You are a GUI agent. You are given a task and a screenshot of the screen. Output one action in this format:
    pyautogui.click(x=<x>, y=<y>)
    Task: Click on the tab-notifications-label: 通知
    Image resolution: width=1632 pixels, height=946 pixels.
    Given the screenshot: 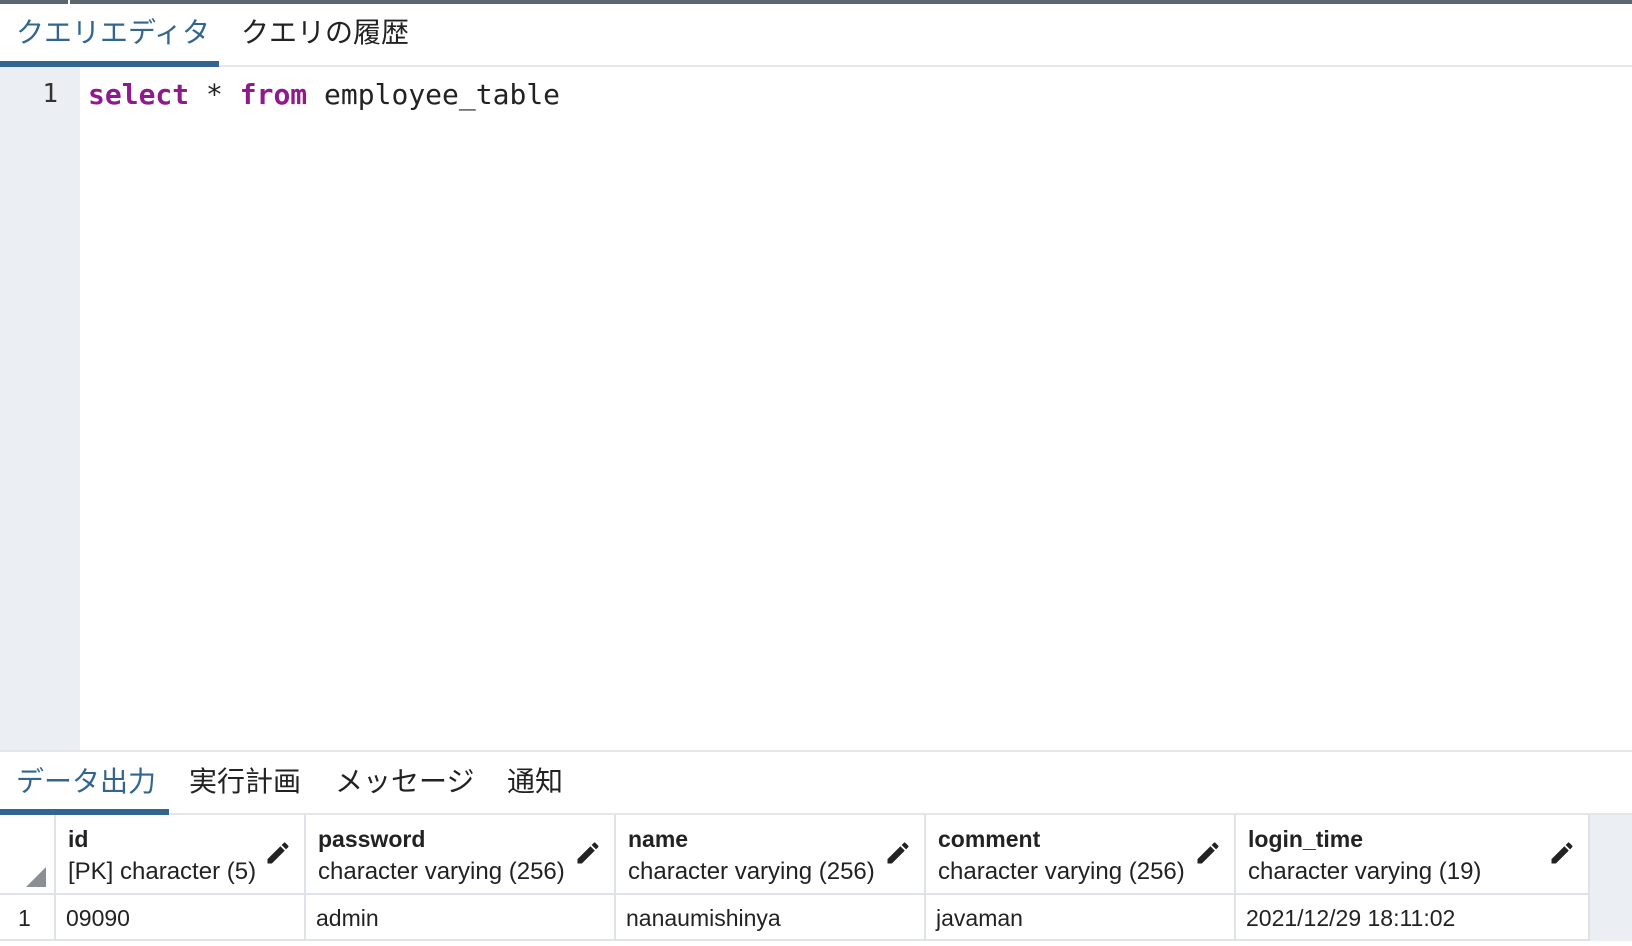 What is the action you would take?
    pyautogui.click(x=535, y=781)
    